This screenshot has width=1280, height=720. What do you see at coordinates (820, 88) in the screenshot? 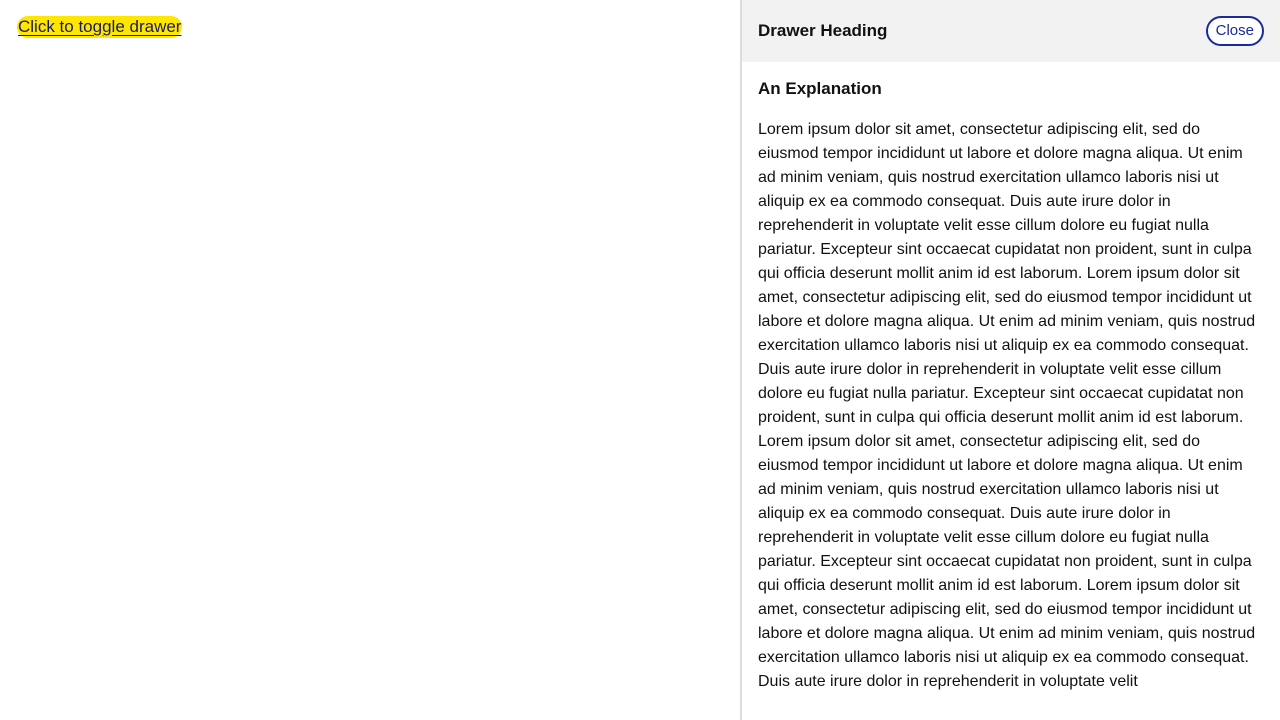
I see `section-heading: An Explanation` at bounding box center [820, 88].